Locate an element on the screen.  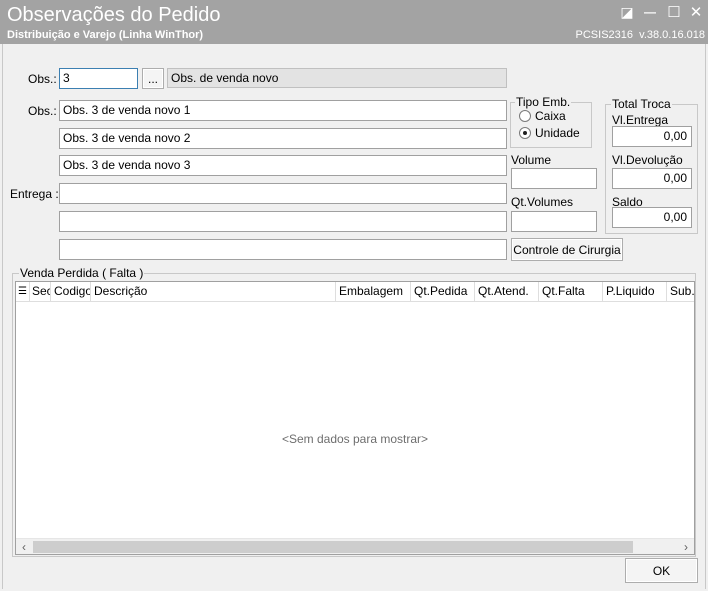
radio-caixa-label: Caixa is located at coordinates (550, 116).